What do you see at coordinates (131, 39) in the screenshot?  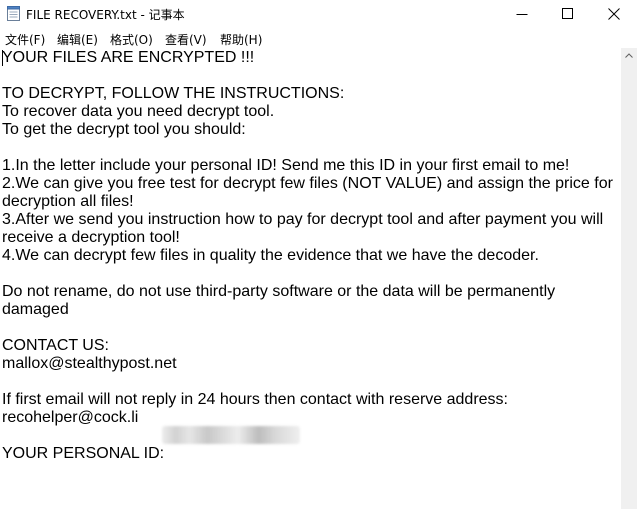 I see `menu-format: 格式(O)` at bounding box center [131, 39].